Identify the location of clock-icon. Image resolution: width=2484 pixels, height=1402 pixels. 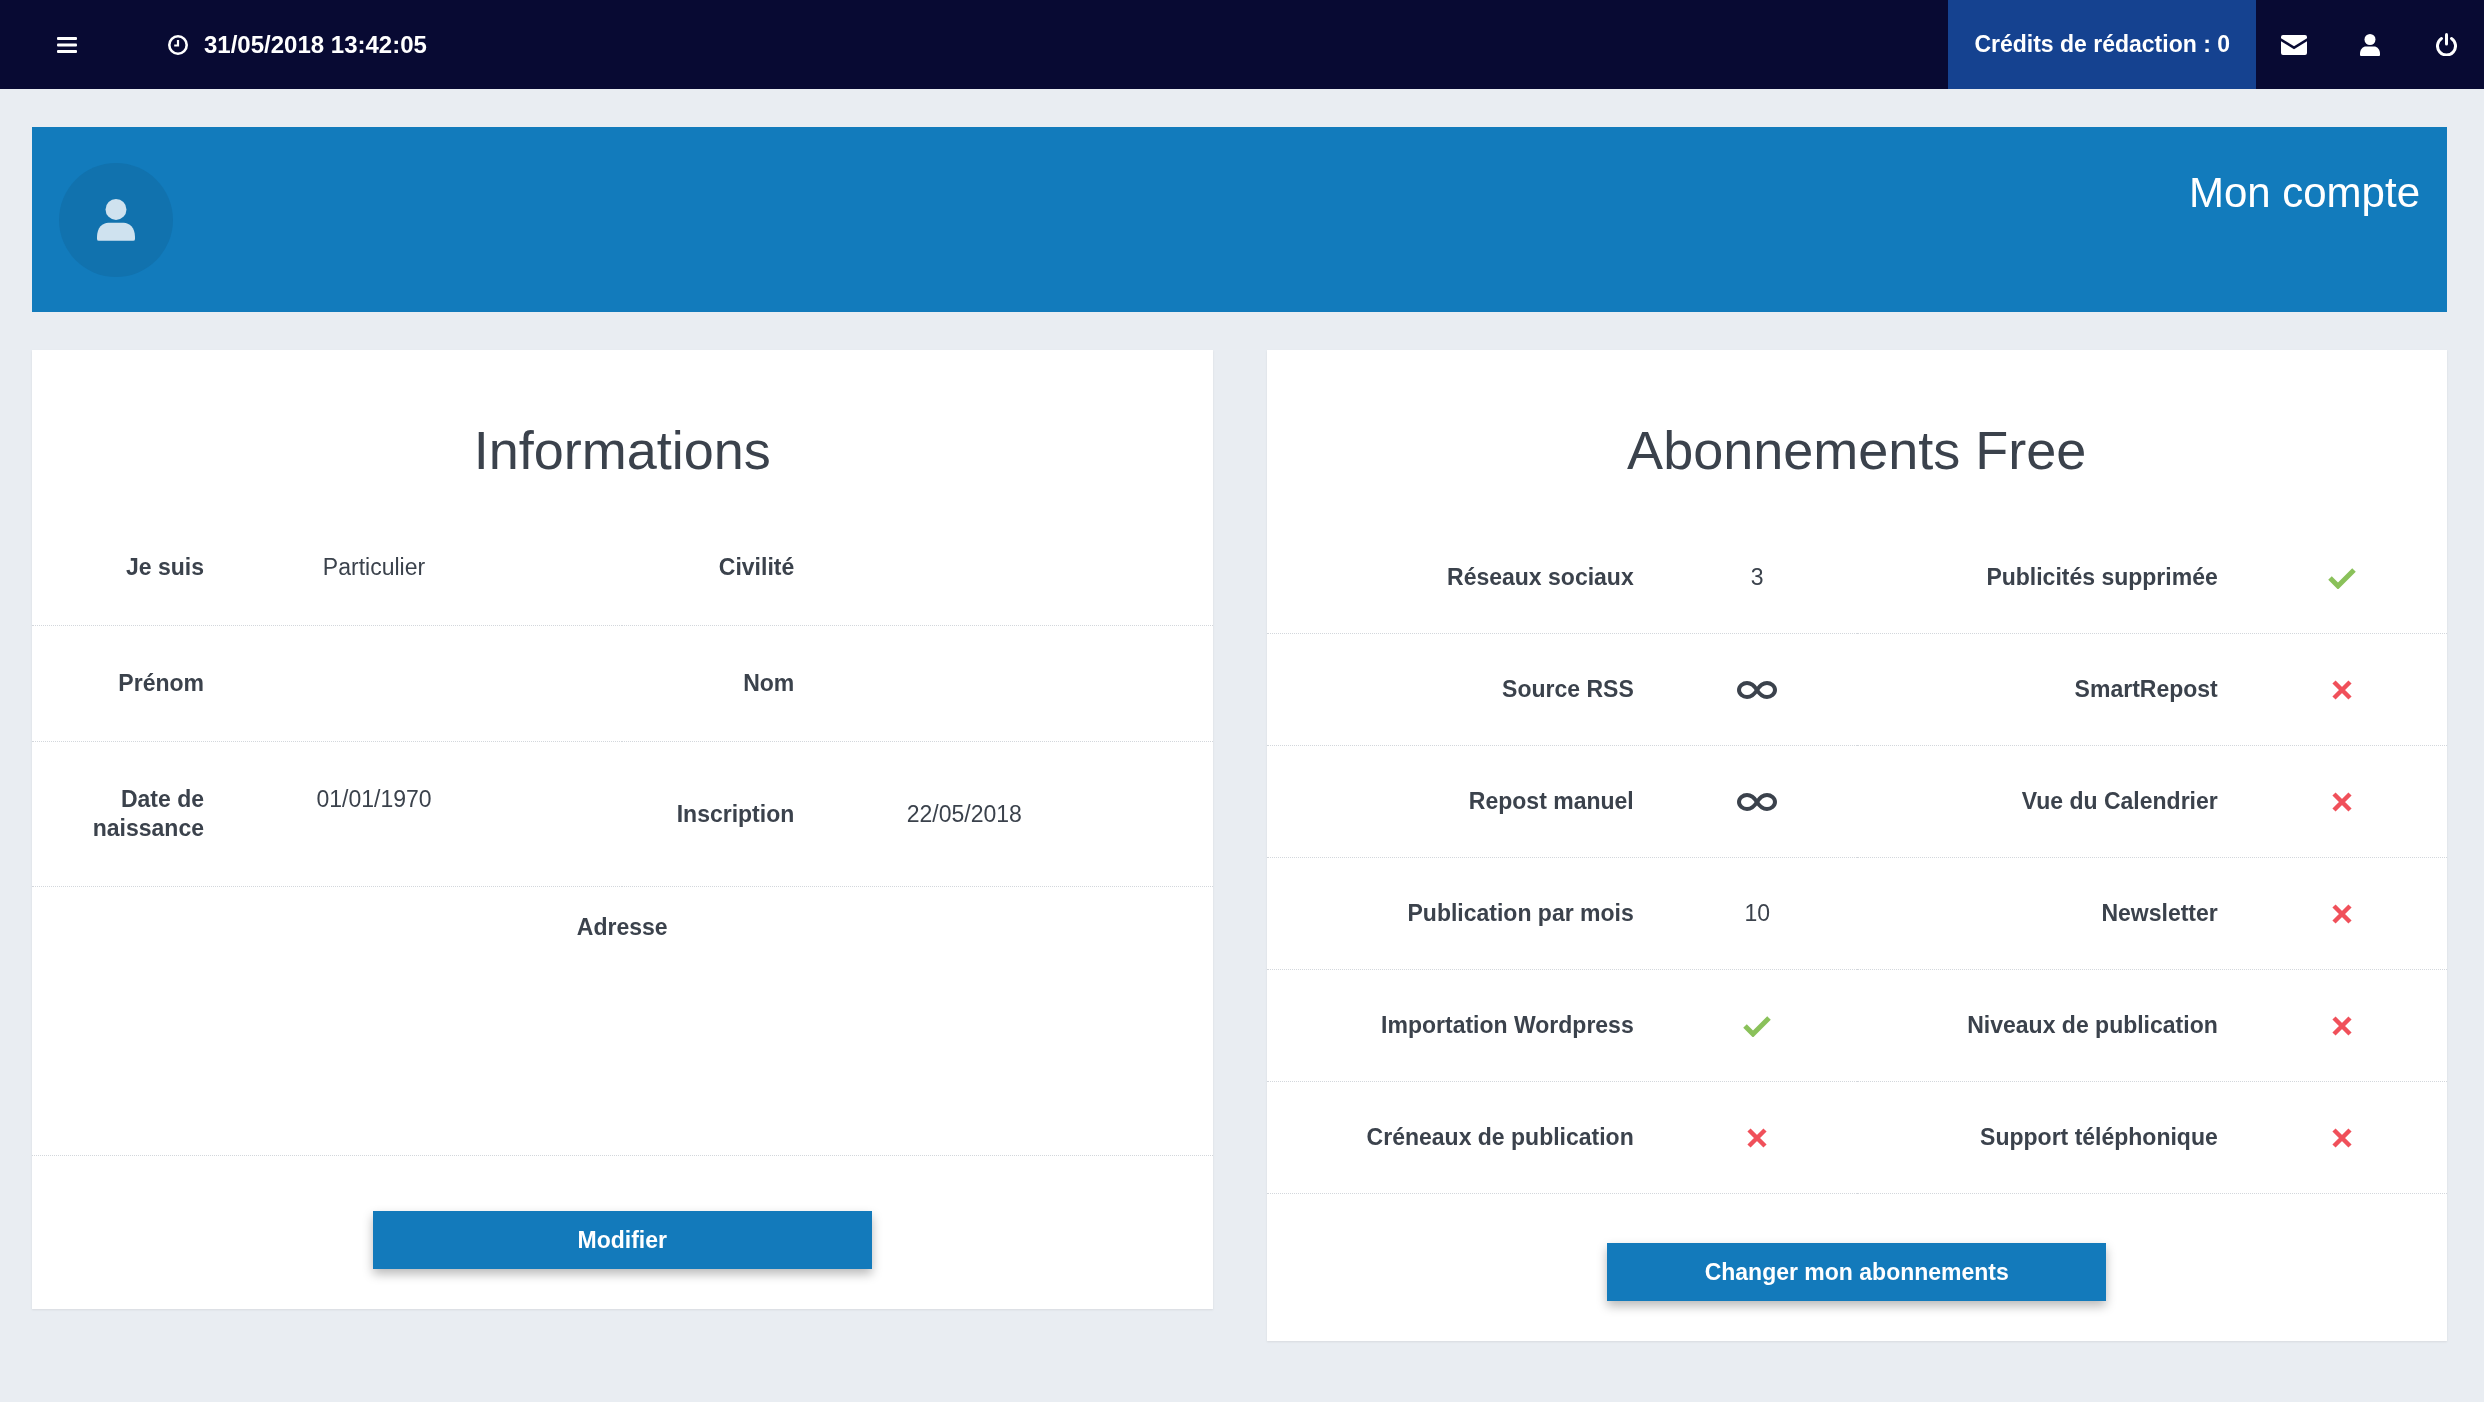
(178, 44).